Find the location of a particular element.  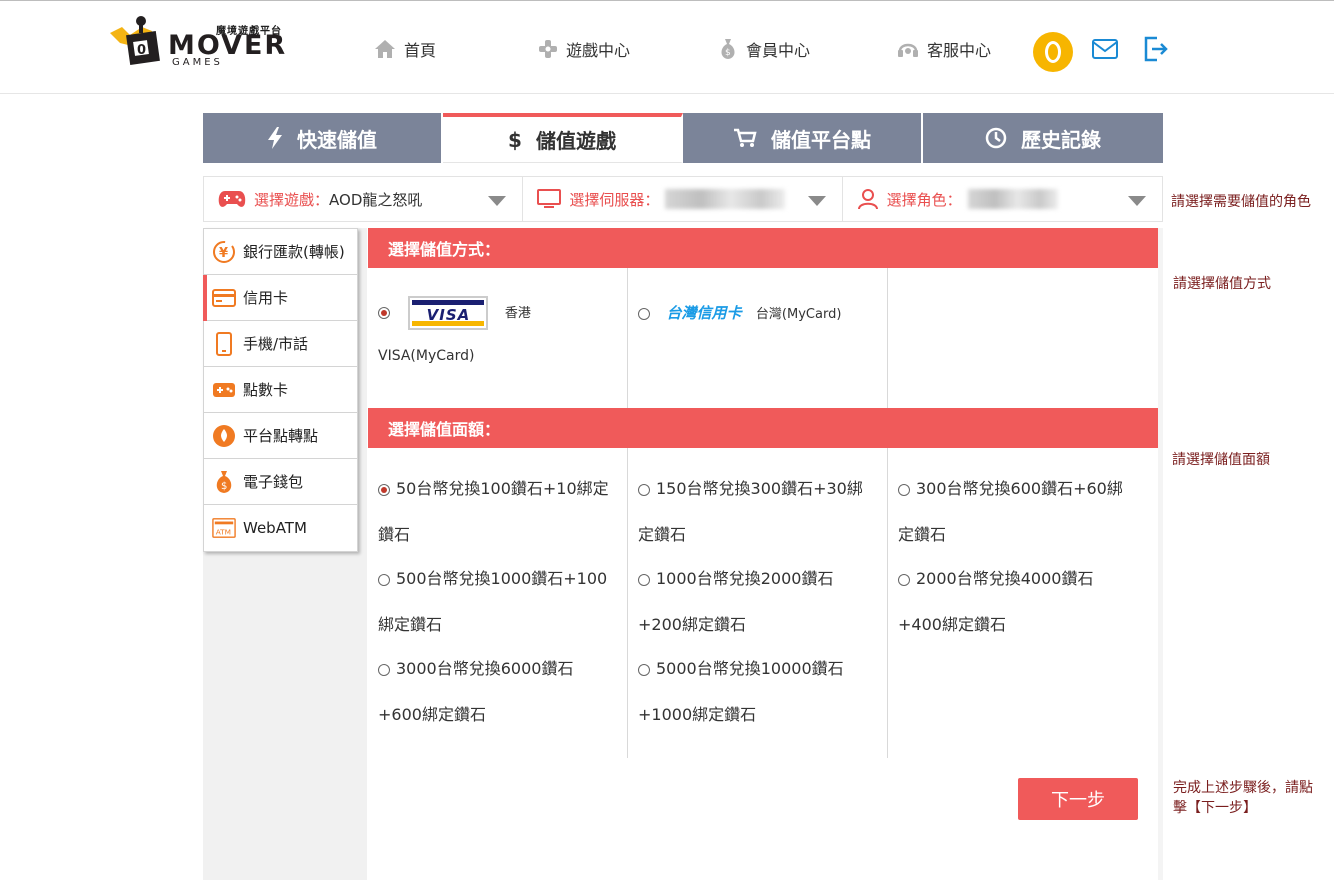

amount-option: 2000台幣兌換4000鑽石 +400綁定鑽石 is located at coordinates (1020, 602).